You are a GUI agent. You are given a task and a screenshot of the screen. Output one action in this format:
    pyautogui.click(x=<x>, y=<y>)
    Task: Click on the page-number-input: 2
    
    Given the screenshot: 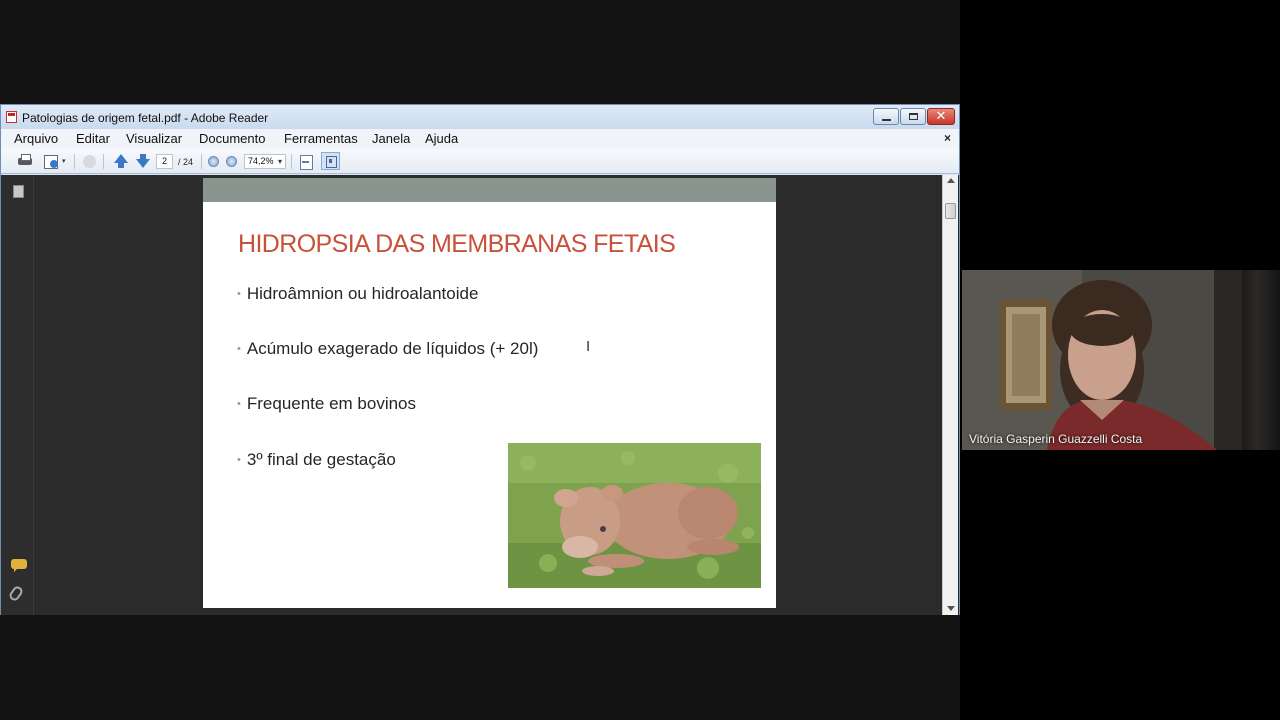 What is the action you would take?
    pyautogui.click(x=164, y=161)
    